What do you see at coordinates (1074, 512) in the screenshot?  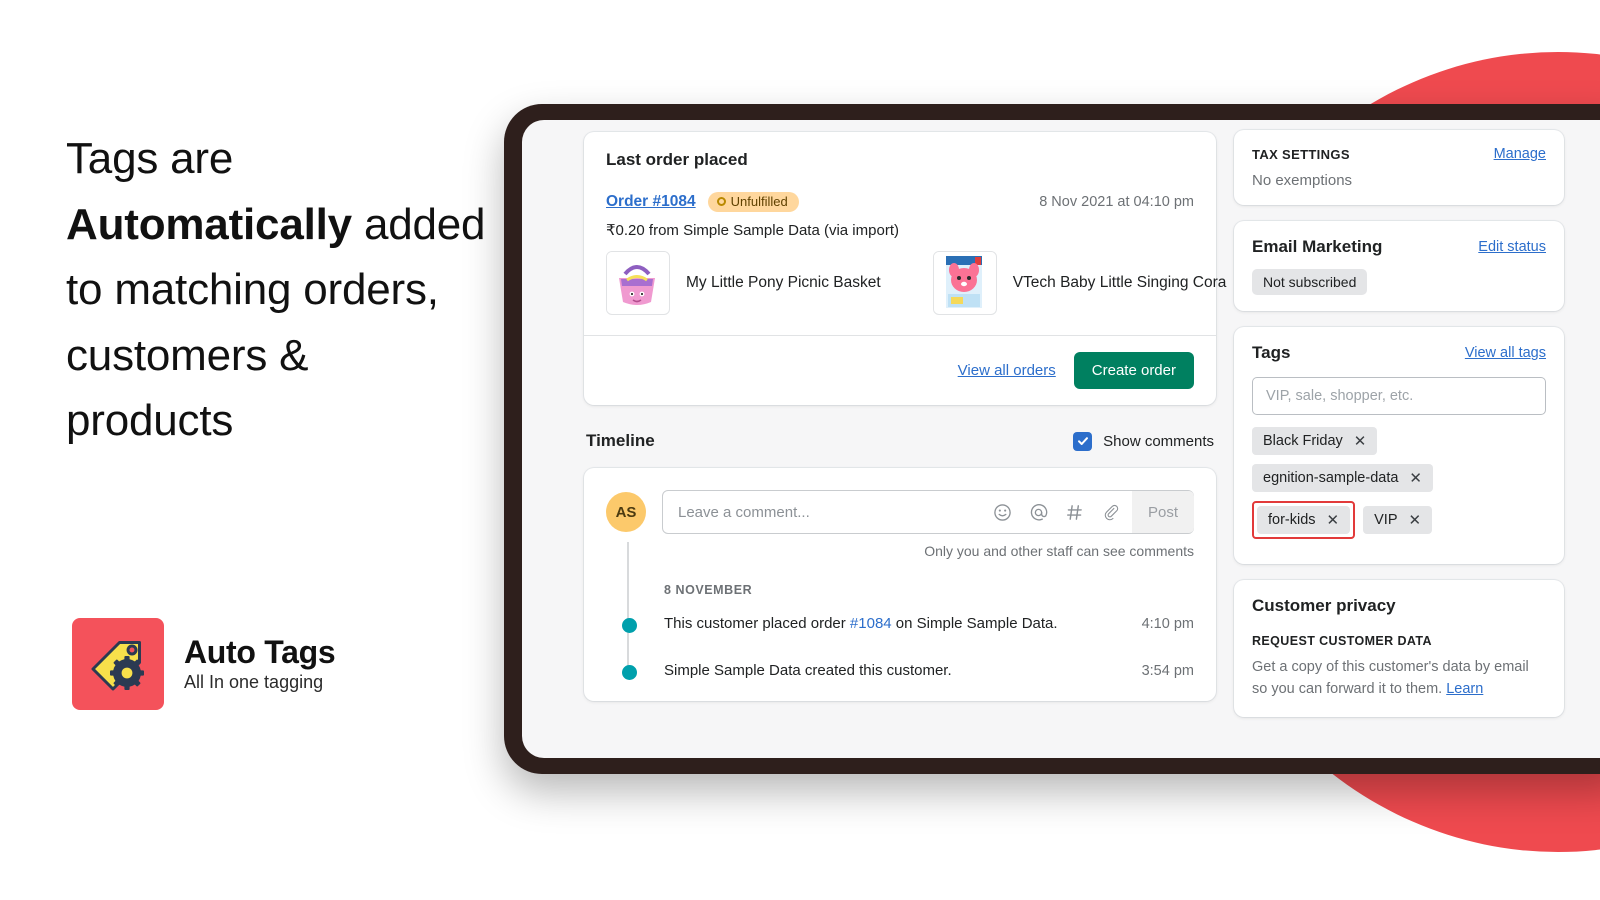 I see `hashtag-icon` at bounding box center [1074, 512].